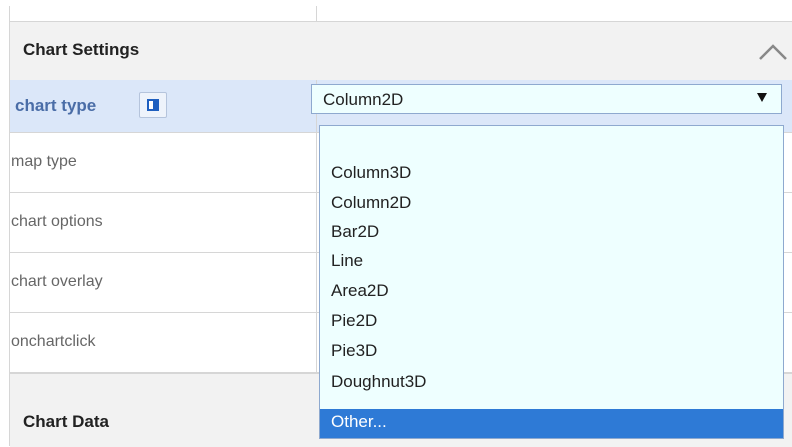 The image size is (792, 447). Describe the element at coordinates (401, 51) in the screenshot. I see `chart-settings-header: Chart Settings` at that location.